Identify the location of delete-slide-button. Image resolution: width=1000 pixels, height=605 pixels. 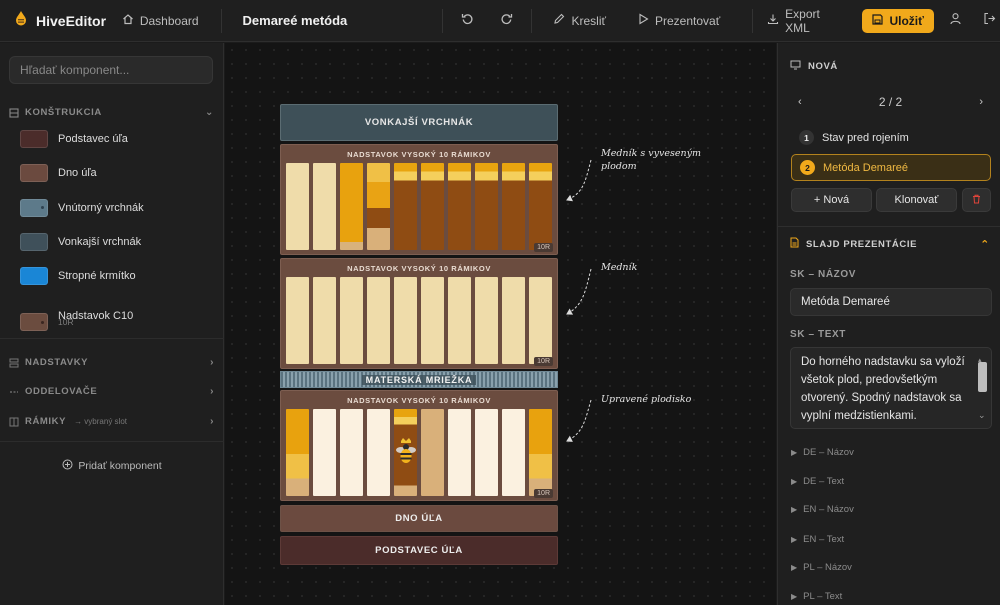
(976, 200).